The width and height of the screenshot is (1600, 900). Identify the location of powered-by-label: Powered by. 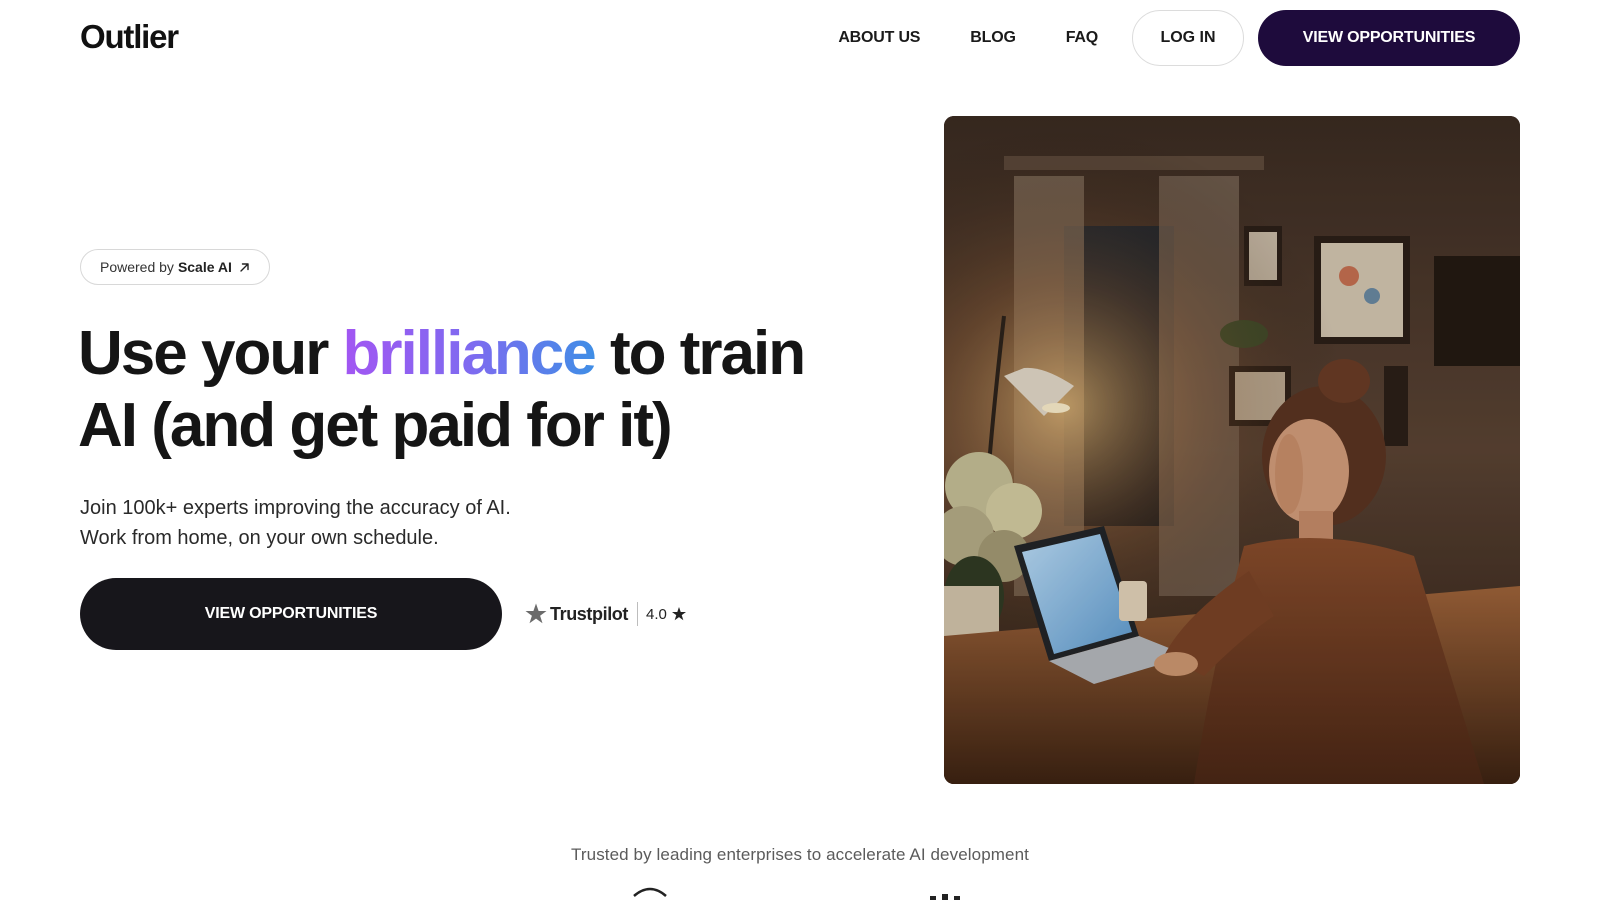
(137, 267).